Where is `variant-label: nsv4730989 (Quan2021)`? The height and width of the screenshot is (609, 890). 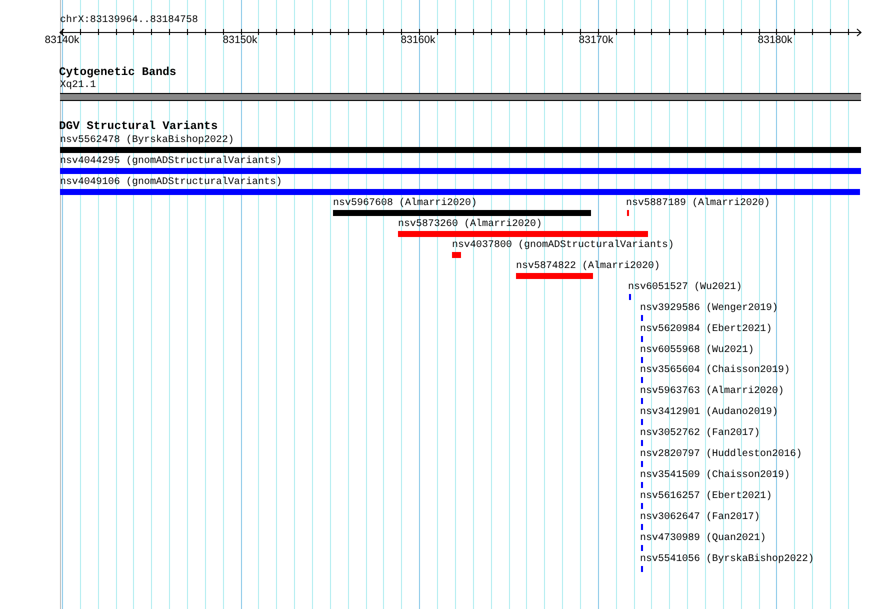
variant-label: nsv4730989 (Quan2021) is located at coordinates (703, 539).